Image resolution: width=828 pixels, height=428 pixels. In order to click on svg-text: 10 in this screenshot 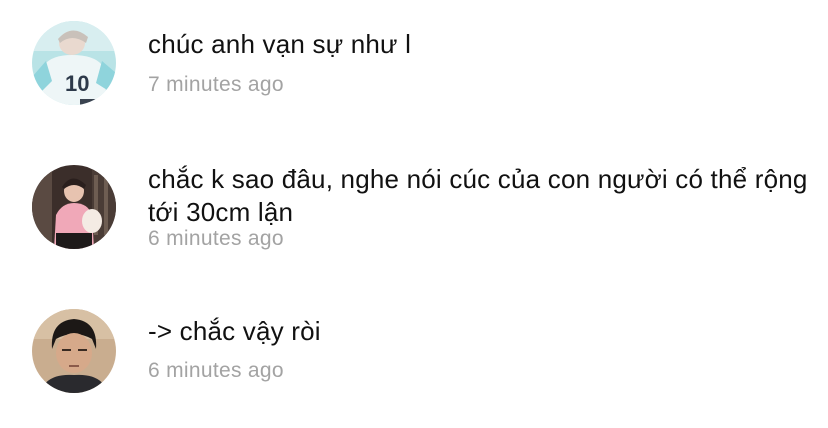, I will do `click(77, 83)`.